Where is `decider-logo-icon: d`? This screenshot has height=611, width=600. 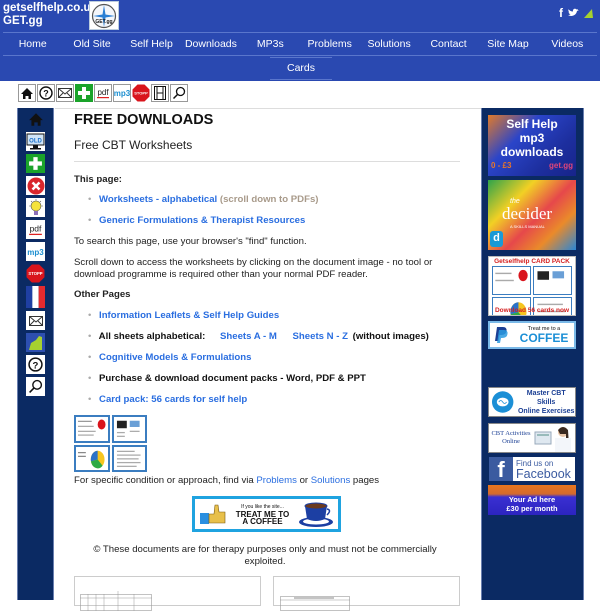
decider-logo-icon: d is located at coordinates (496, 239).